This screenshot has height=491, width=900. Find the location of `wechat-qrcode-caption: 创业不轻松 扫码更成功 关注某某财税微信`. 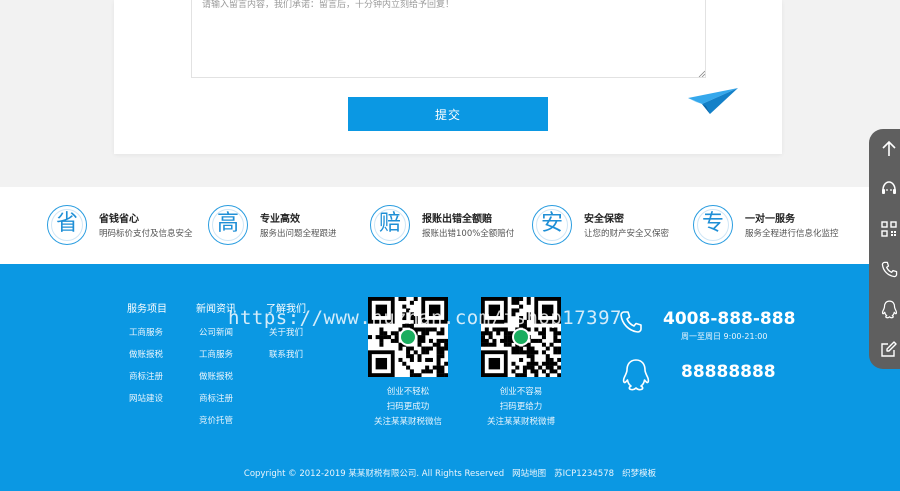

wechat-qrcode-caption: 创业不轻松 扫码更成功 关注某某财税微信 is located at coordinates (408, 407).